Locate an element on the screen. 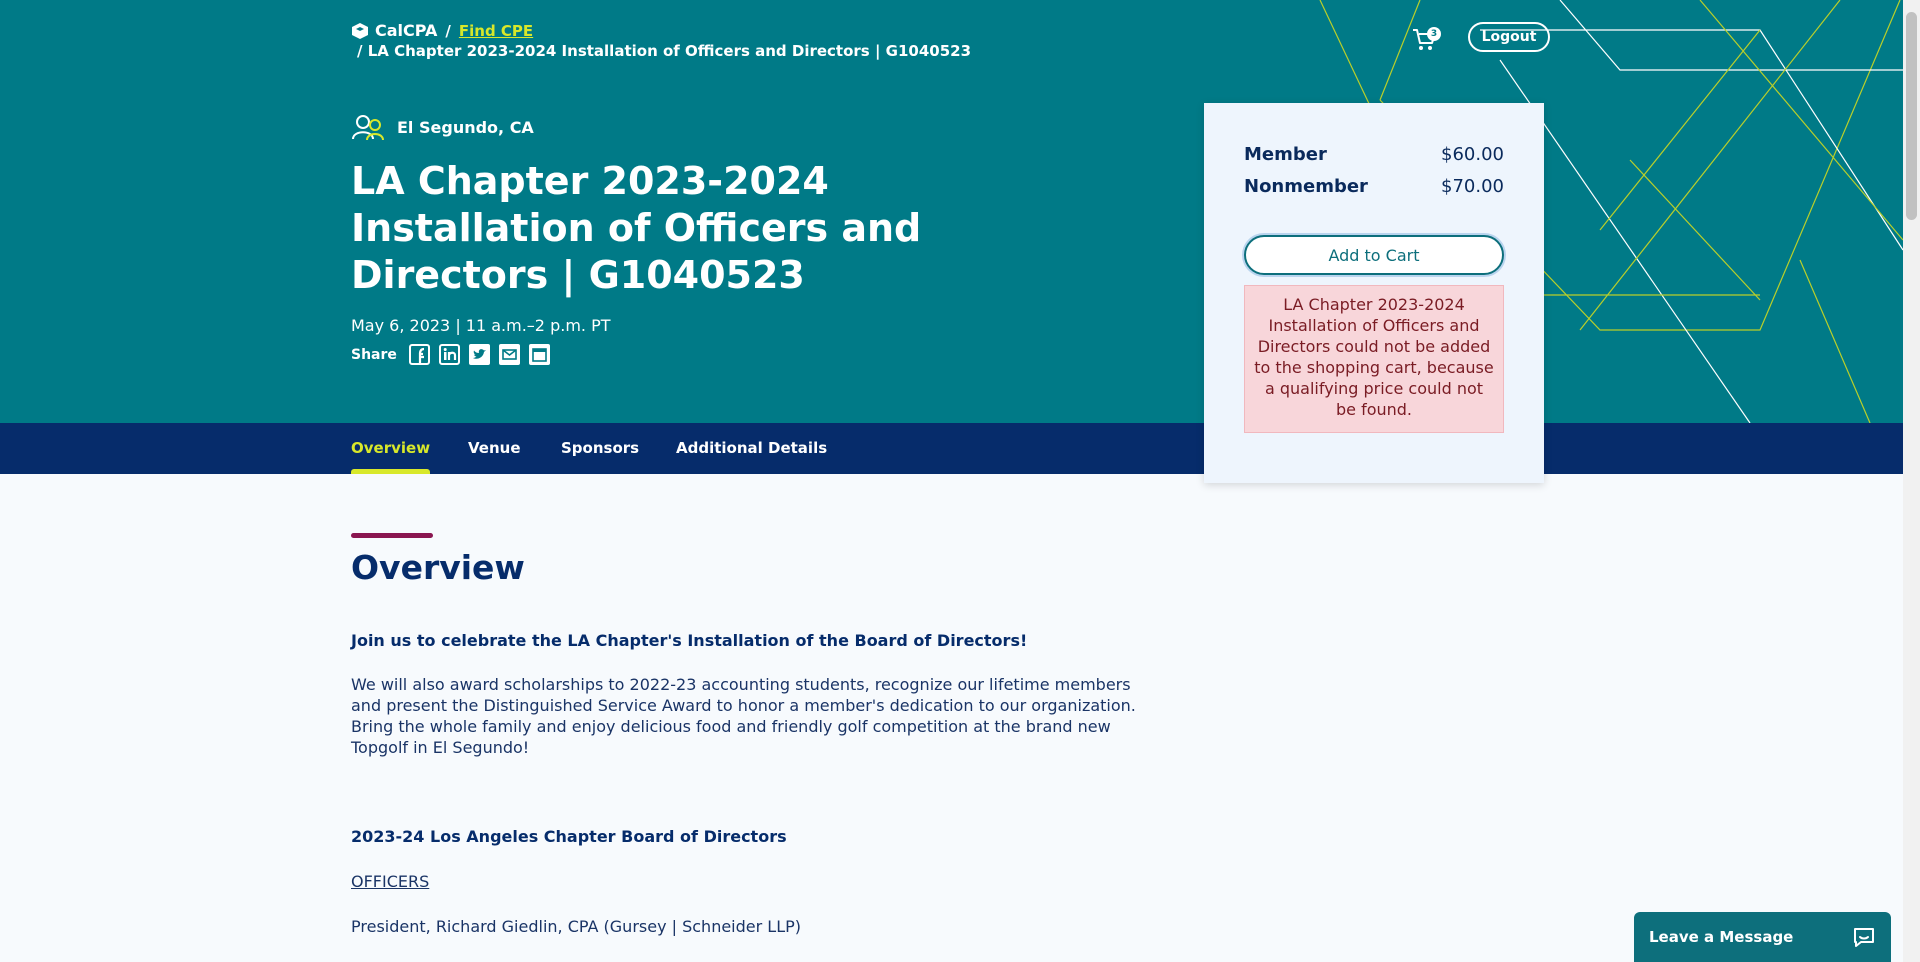 The image size is (1920, 962). event-datetime: May 6, 2023 | 11 a.m.–2 p.m. PT is located at coordinates (481, 325).